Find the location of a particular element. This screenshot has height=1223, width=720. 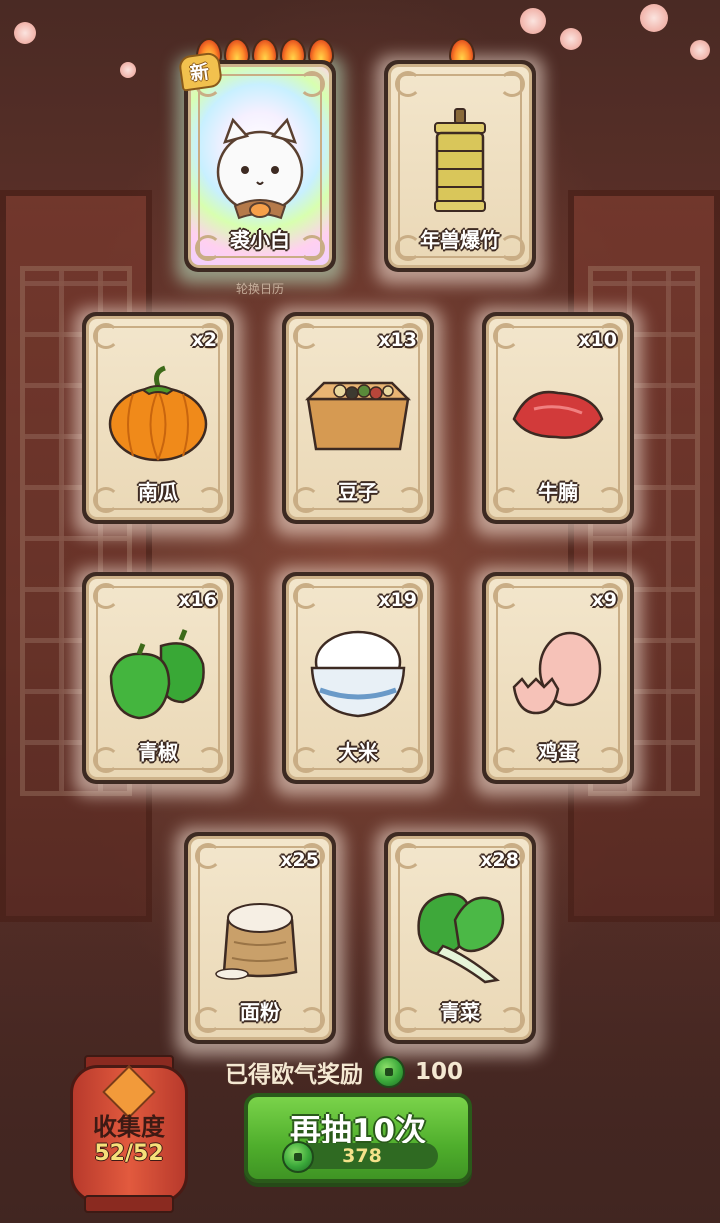

item-count: x10 is located at coordinates (597, 340).